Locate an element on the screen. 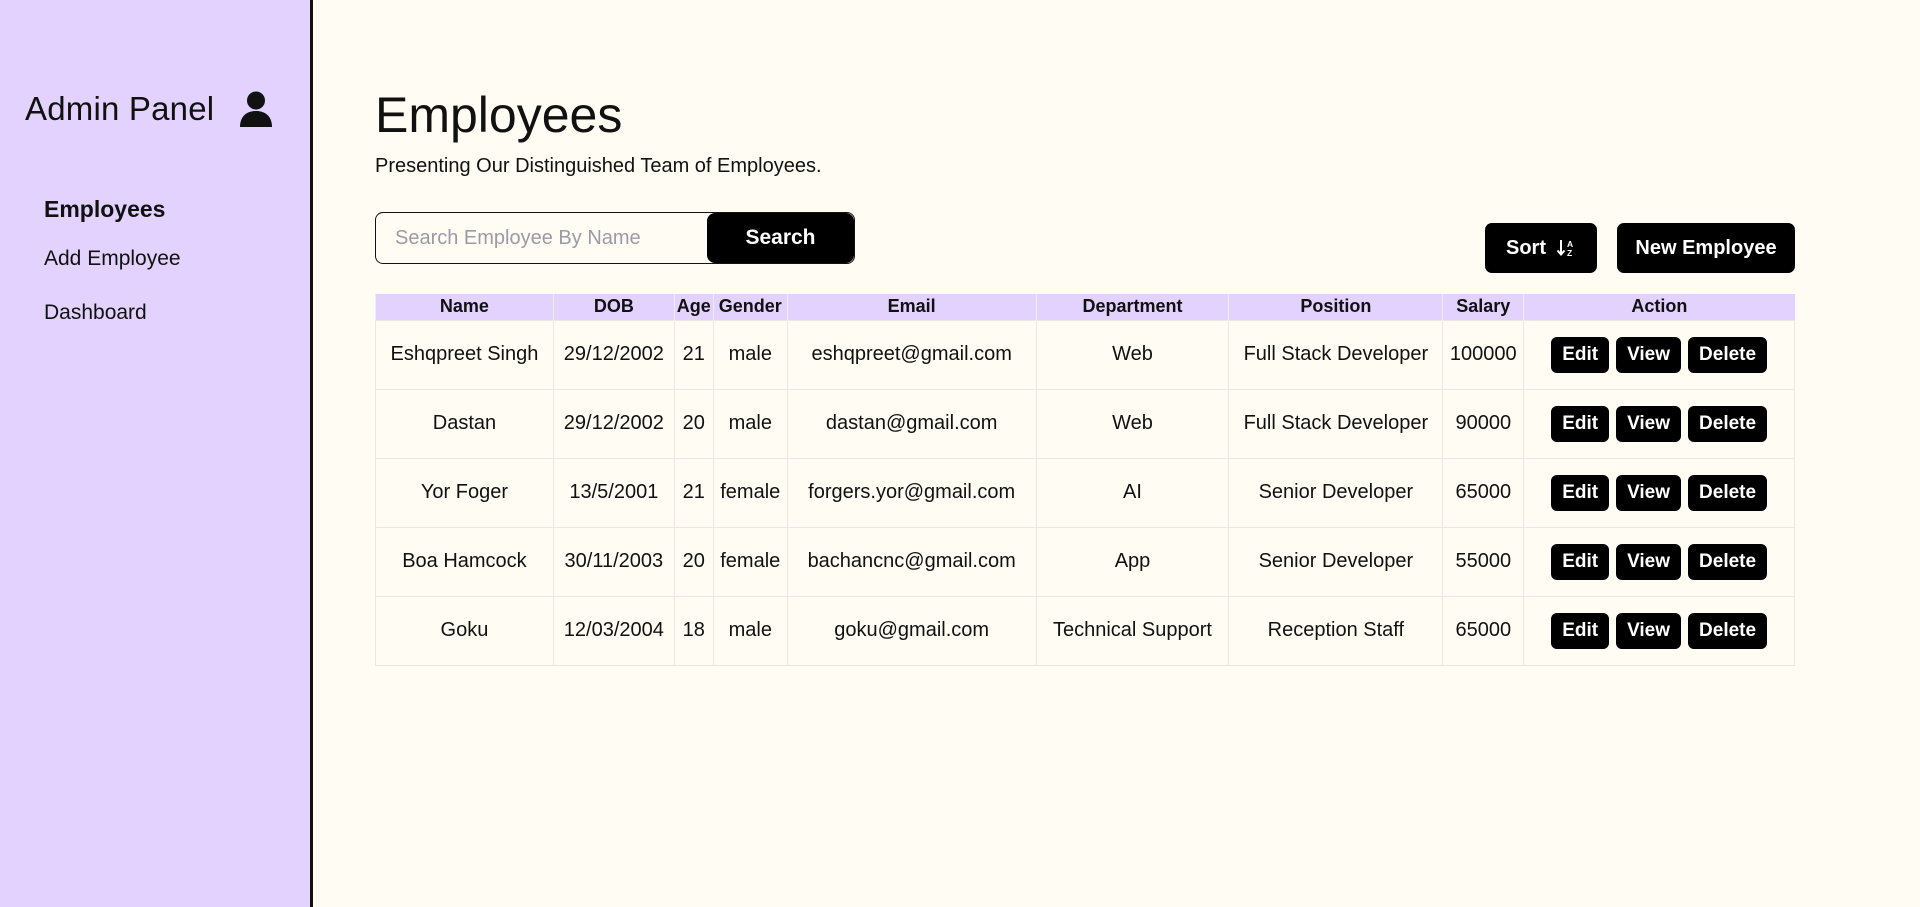 This screenshot has height=907, width=1920. svg-text: Z is located at coordinates (1569, 253).